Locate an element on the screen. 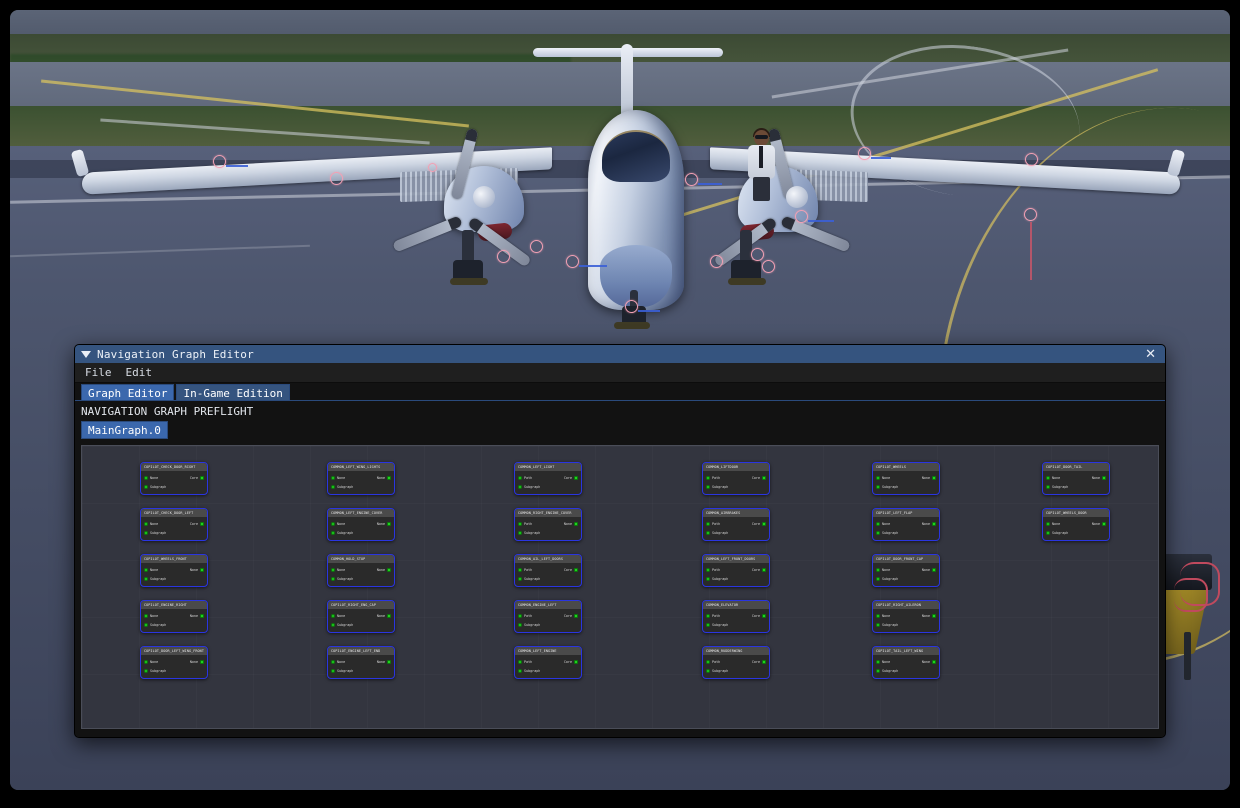  graph-node: COMMON_HOLD_STOP None None Subgraph is located at coordinates (361, 570).